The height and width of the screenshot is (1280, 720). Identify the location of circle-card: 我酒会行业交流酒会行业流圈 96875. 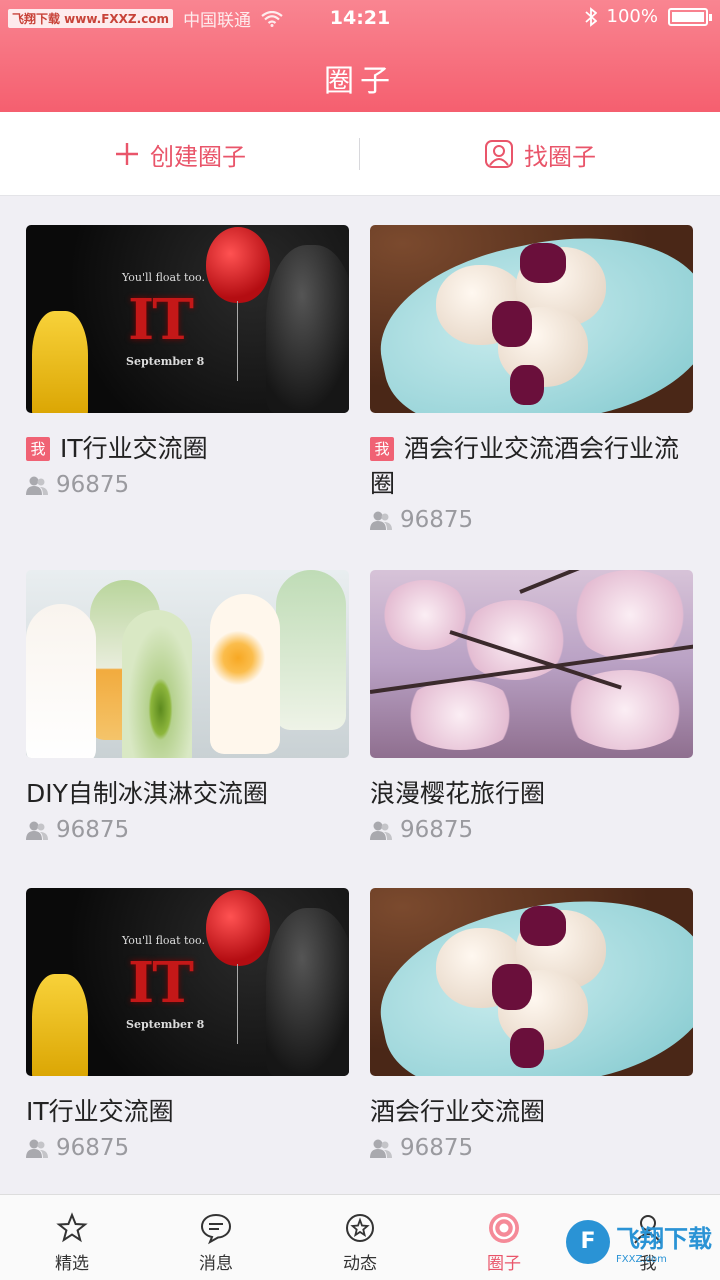
(531, 379).